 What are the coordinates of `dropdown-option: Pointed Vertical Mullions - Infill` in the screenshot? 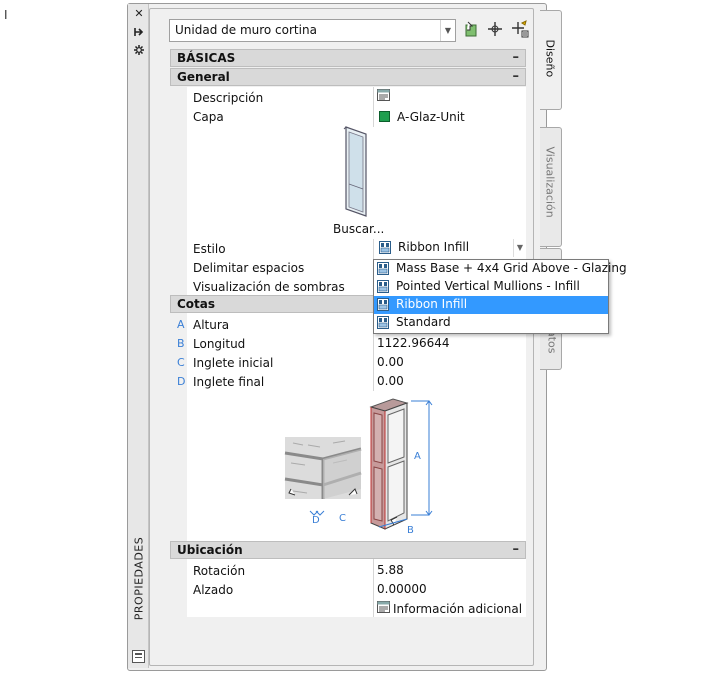 It's located at (491, 287).